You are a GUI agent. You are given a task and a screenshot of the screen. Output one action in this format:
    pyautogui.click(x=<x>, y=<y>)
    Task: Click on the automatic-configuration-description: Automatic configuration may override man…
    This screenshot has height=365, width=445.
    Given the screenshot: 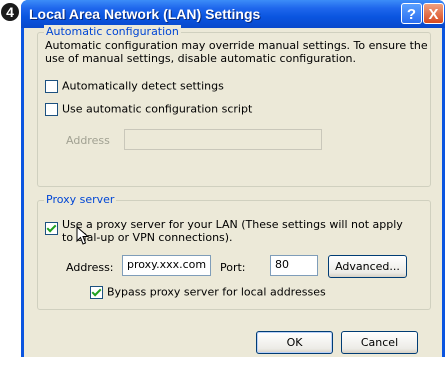 What is the action you would take?
    pyautogui.click(x=236, y=52)
    